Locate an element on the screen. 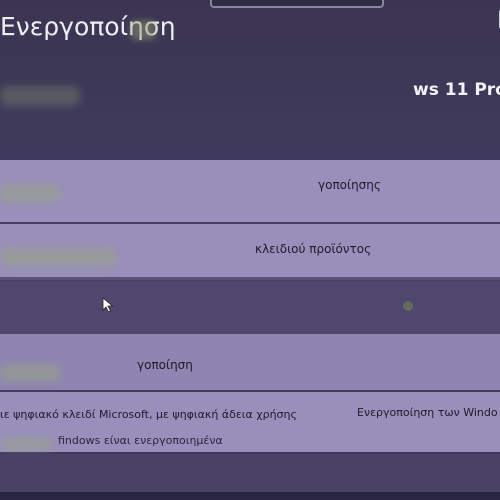 The image size is (500, 500). activation-state-row: γοποίησης is located at coordinates (250, 191).